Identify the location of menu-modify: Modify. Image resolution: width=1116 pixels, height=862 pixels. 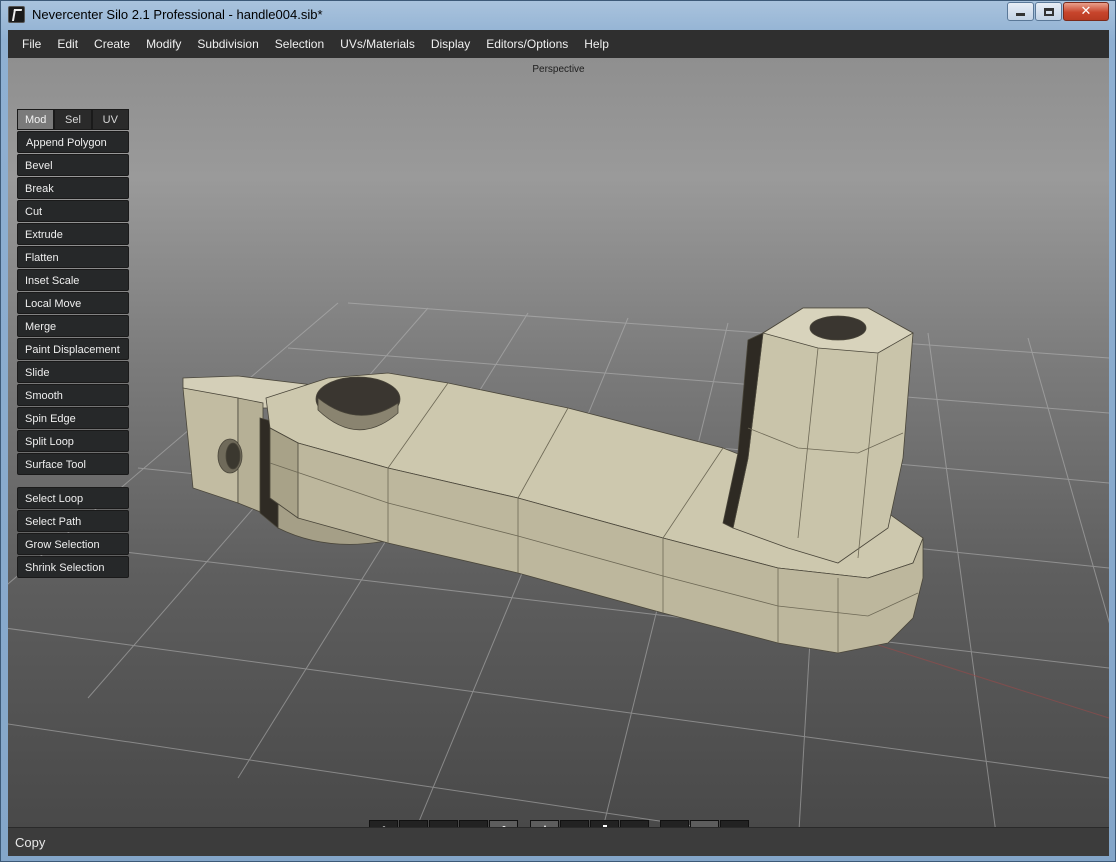
(163, 44).